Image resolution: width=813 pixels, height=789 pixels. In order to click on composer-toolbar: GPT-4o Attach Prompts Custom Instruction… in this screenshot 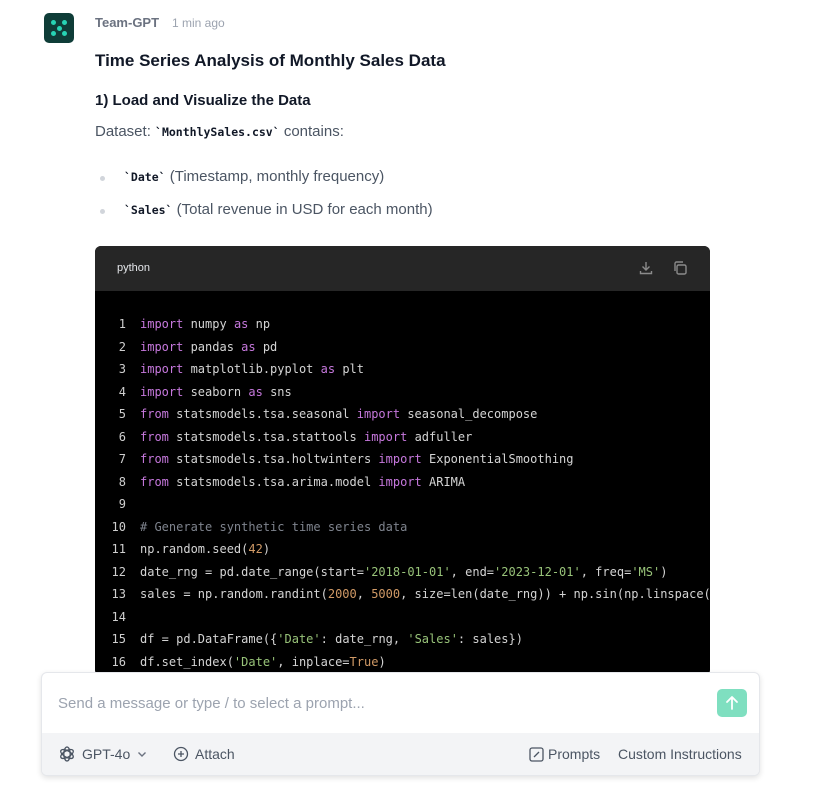, I will do `click(400, 754)`.